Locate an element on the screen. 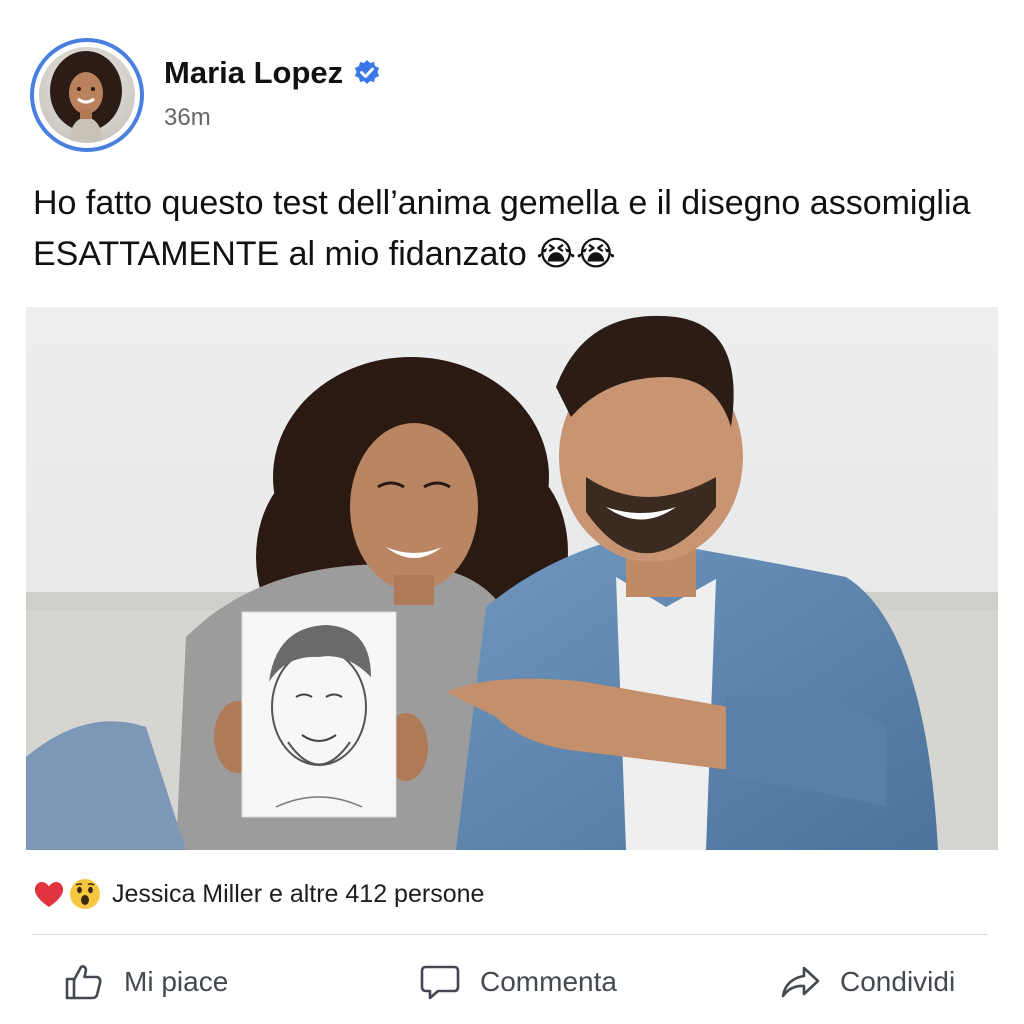 This screenshot has width=1024, height=1024. share-button: Condividi is located at coordinates (866, 982).